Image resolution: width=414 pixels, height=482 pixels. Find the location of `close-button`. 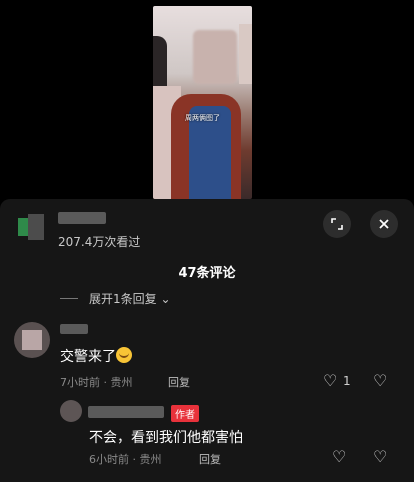

close-button is located at coordinates (384, 224).